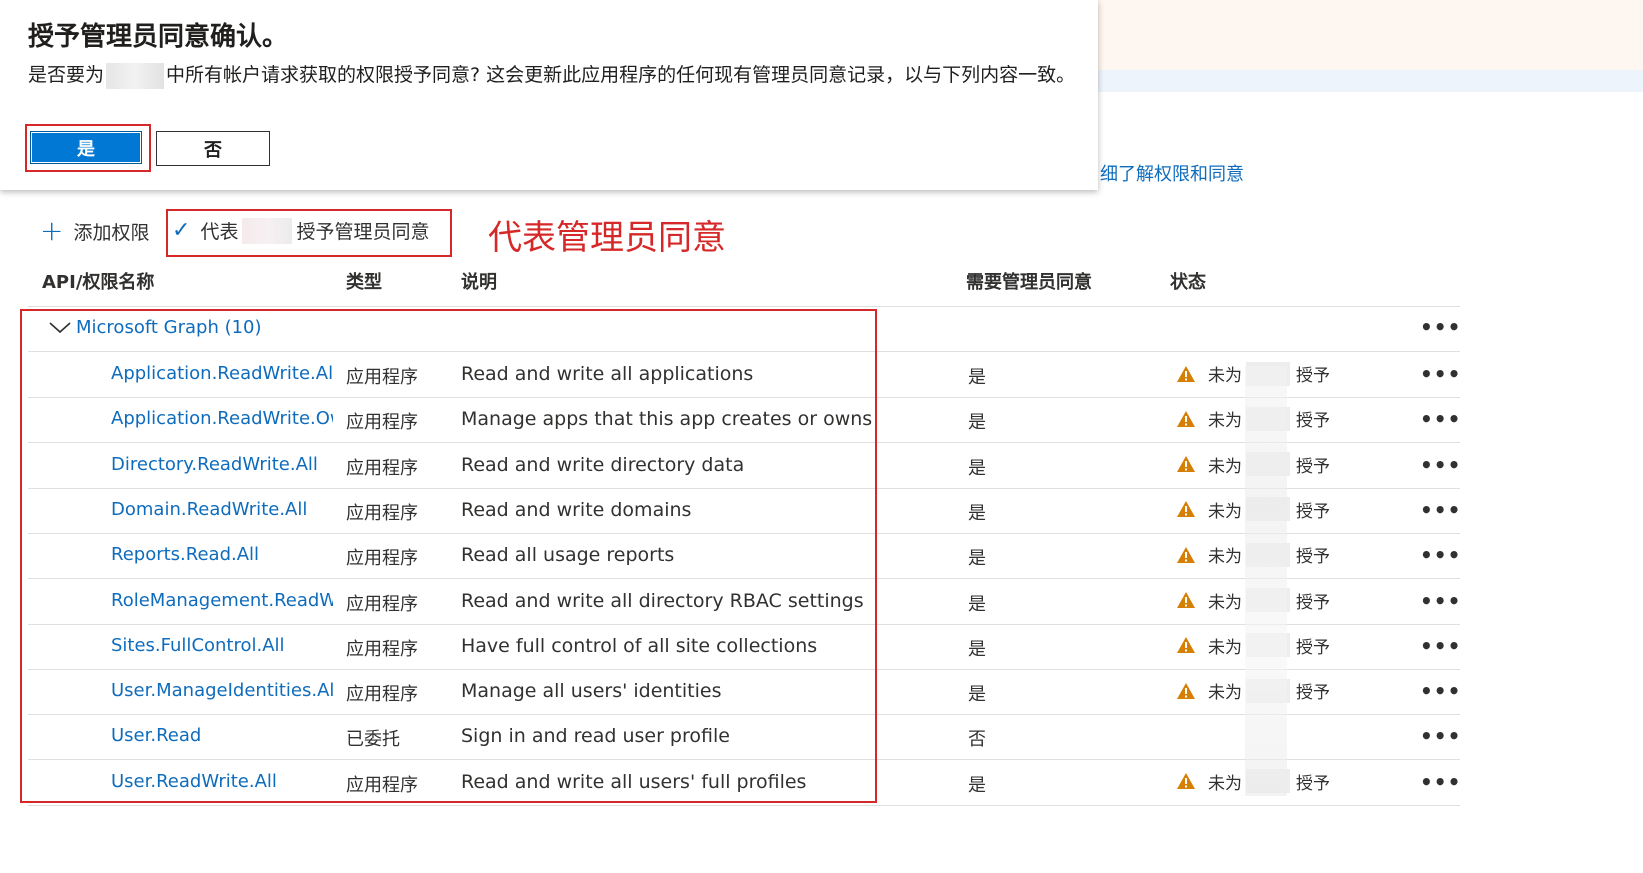  Describe the element at coordinates (111, 232) in the screenshot. I see `add-permission-label: 添加权限` at that location.